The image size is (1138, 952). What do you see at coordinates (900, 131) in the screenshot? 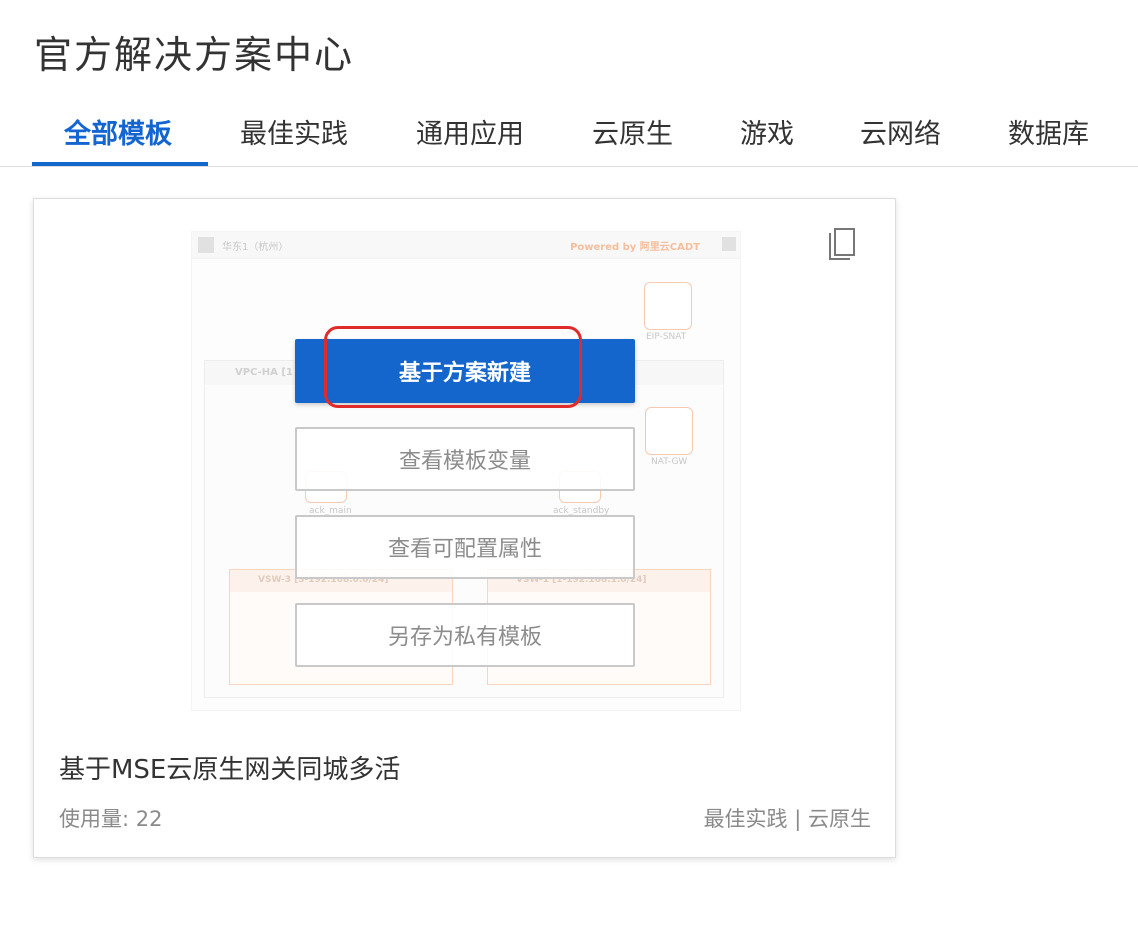
I see `tab-cloud-network: 云网络` at bounding box center [900, 131].